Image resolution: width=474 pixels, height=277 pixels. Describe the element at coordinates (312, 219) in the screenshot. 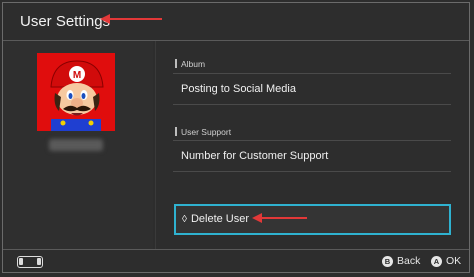

I see `delete-user-button: ◊ Delete User` at that location.